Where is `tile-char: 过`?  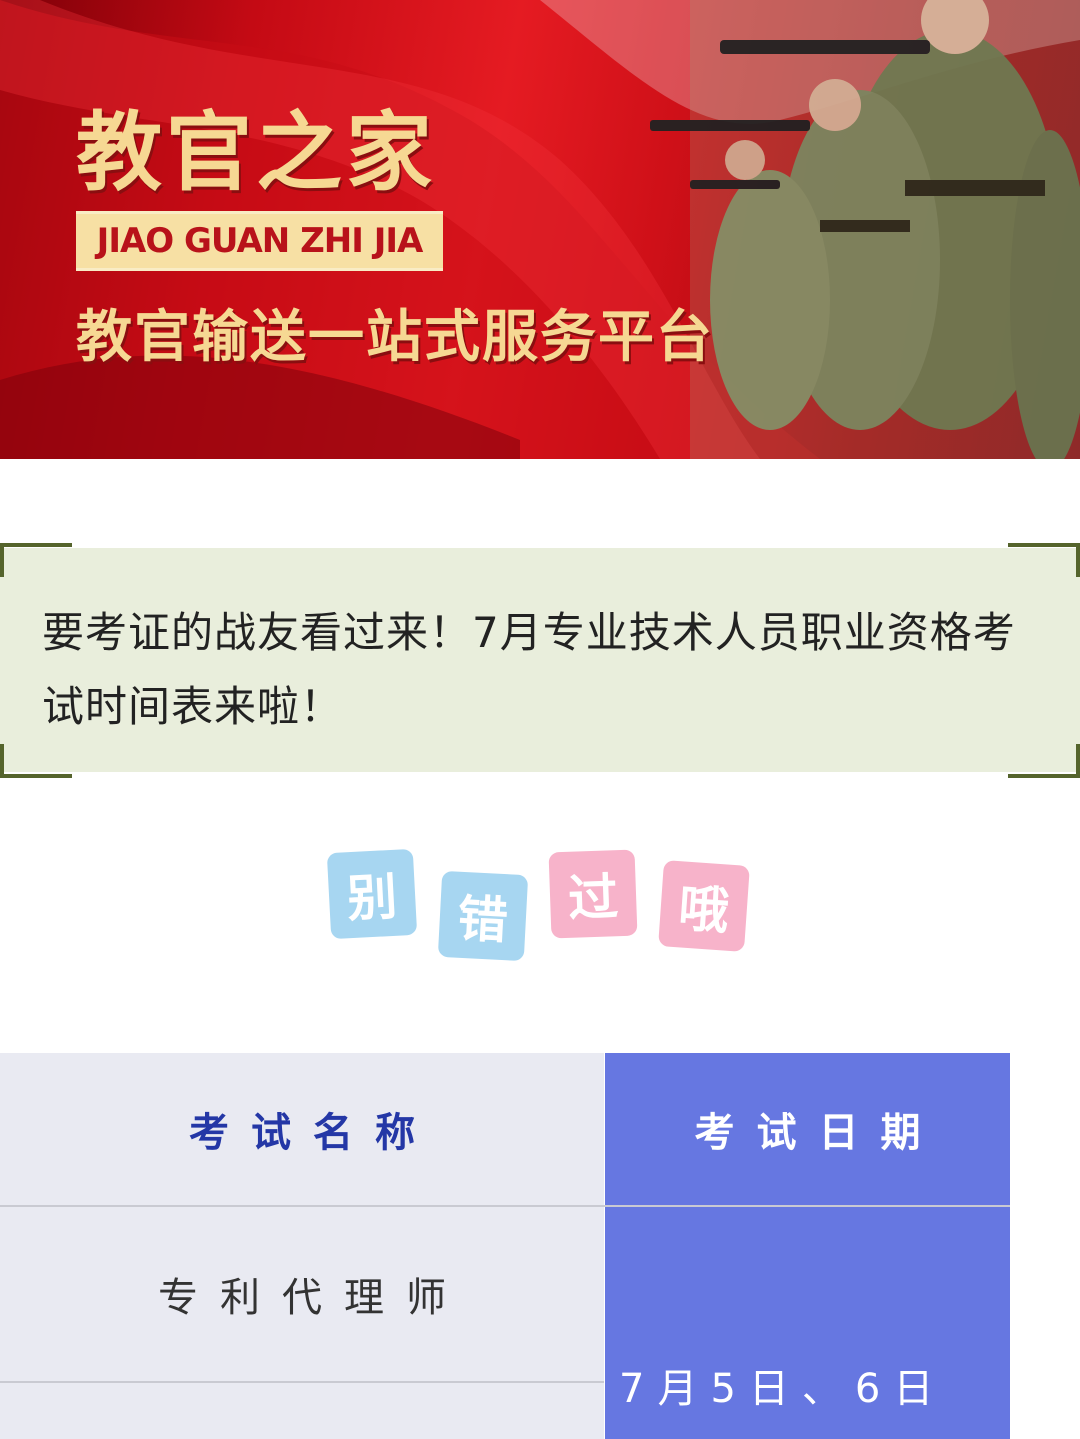
tile-char: 过 is located at coordinates (593, 894).